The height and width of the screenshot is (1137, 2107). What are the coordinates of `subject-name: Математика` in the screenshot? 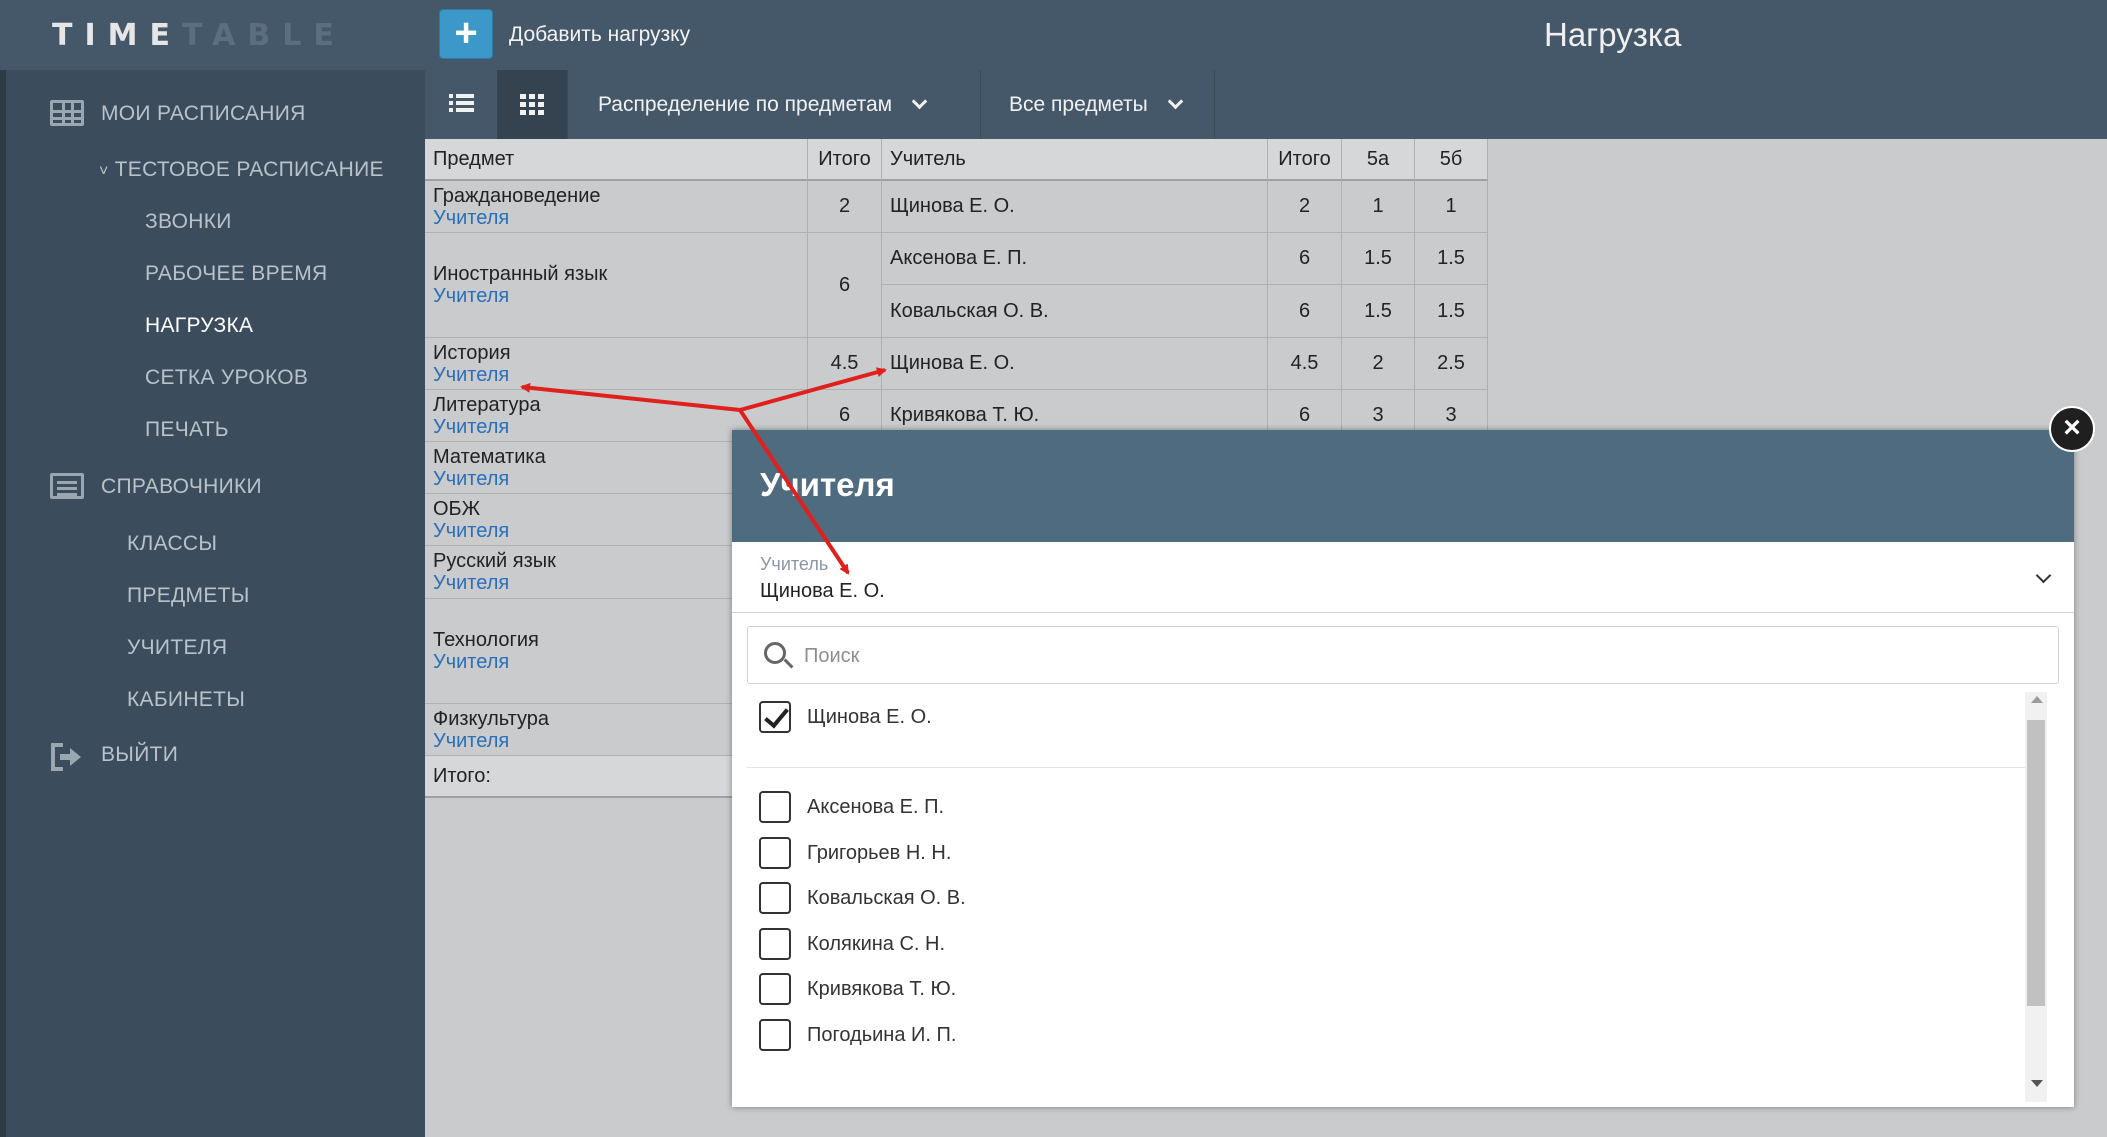 It's located at (489, 456).